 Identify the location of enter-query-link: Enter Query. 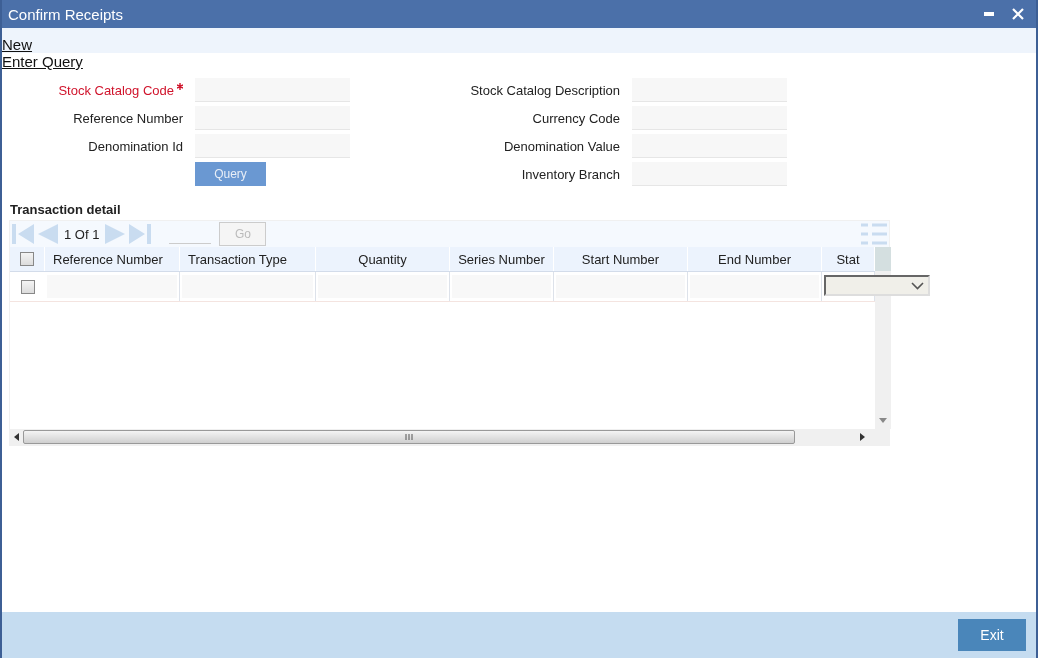
(42, 61).